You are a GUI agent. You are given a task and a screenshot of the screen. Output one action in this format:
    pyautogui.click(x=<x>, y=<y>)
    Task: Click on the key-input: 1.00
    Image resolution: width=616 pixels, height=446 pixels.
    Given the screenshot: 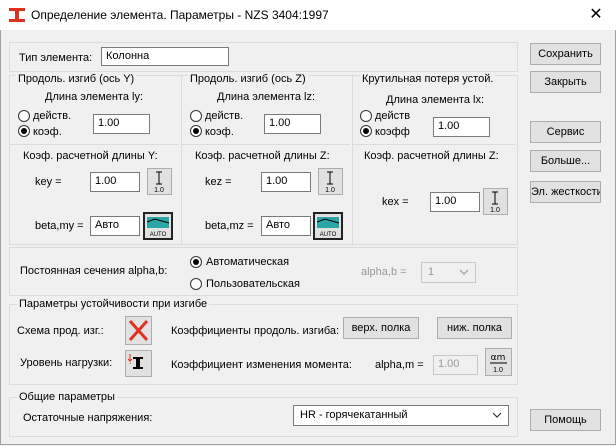 What is the action you would take?
    pyautogui.click(x=115, y=182)
    